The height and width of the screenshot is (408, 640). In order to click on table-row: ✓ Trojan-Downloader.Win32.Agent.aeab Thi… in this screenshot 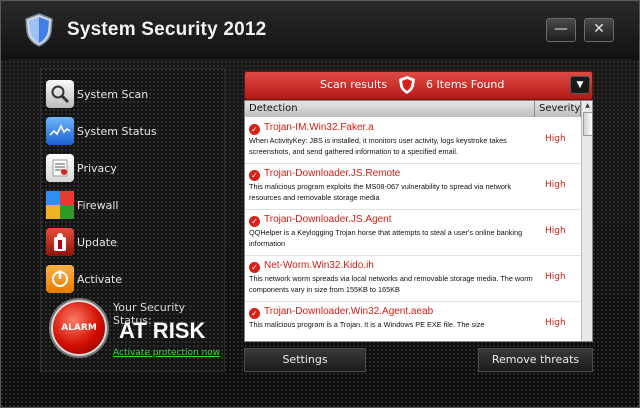, I will do `click(413, 321)`.